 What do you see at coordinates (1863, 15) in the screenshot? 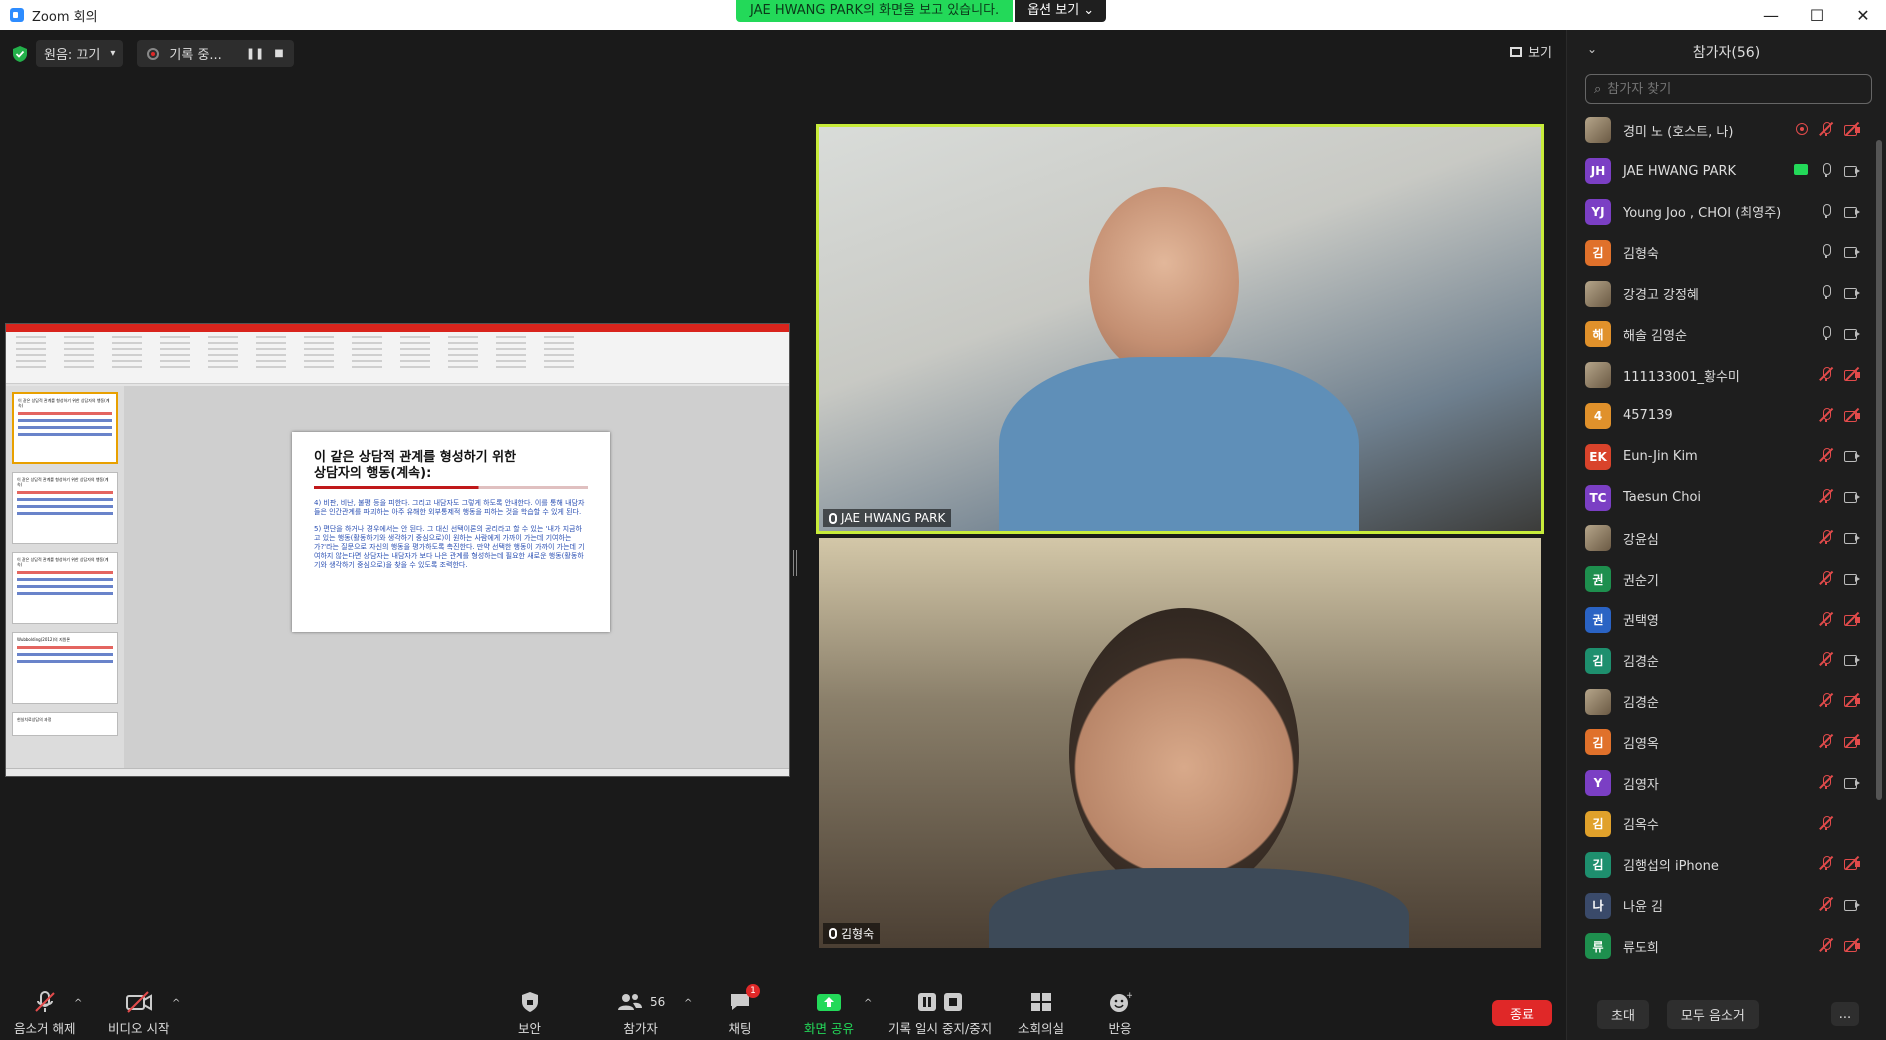
I see `close-button: ✕` at bounding box center [1863, 15].